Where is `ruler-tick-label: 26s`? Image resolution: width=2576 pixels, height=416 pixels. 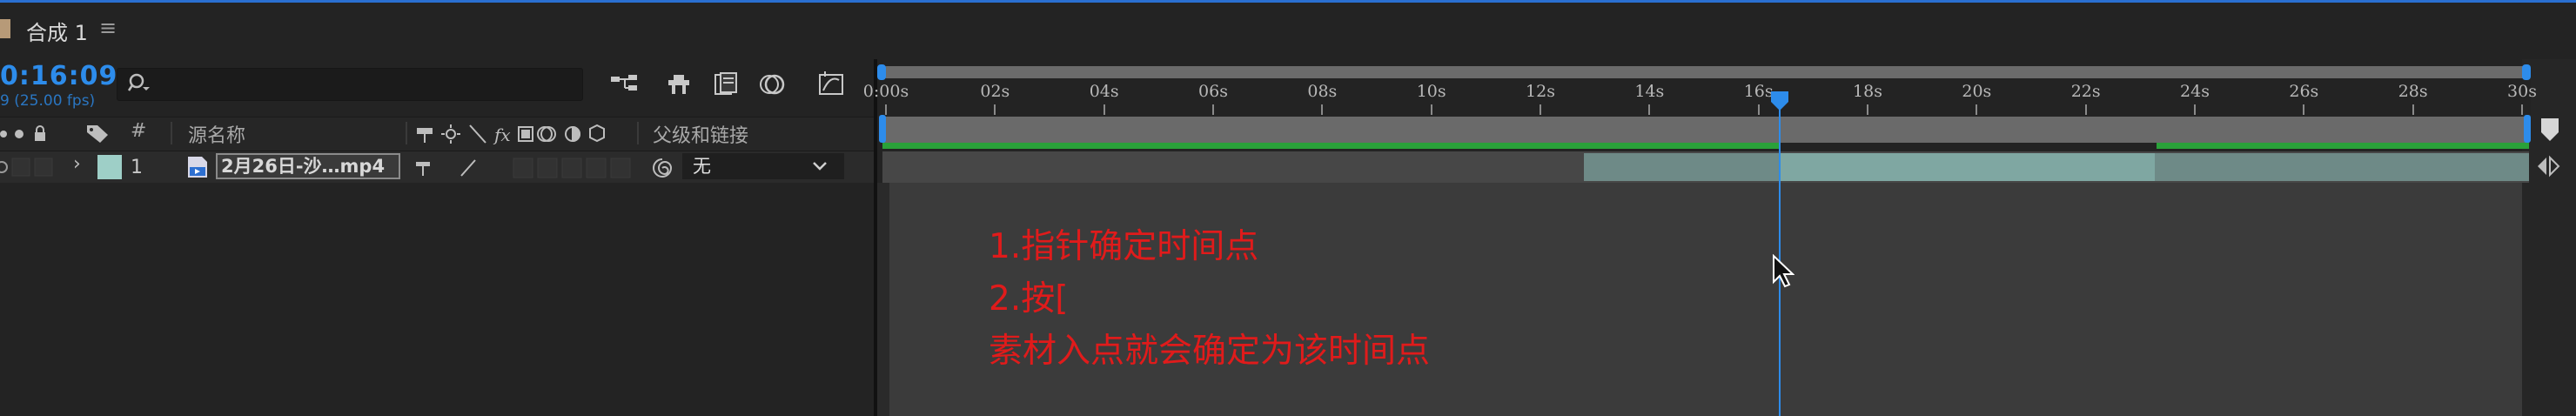 ruler-tick-label: 26s is located at coordinates (2304, 91).